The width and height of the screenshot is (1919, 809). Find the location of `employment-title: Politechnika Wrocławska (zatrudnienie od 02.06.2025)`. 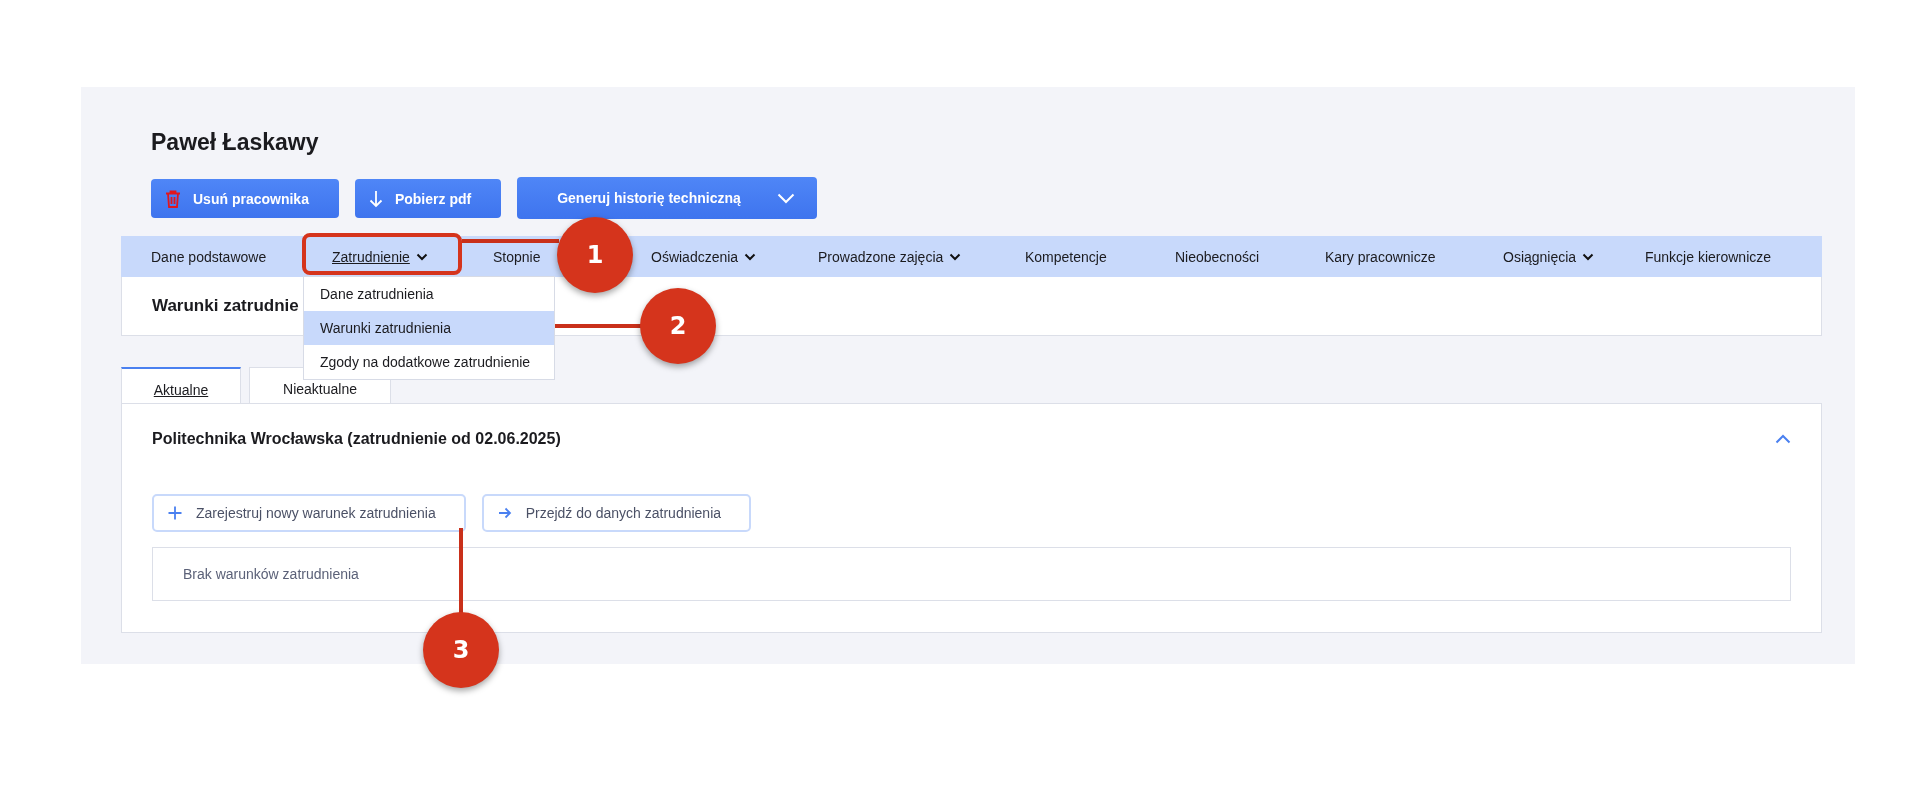

employment-title: Politechnika Wrocławska (zatrudnienie od 02.06.2025) is located at coordinates (356, 439).